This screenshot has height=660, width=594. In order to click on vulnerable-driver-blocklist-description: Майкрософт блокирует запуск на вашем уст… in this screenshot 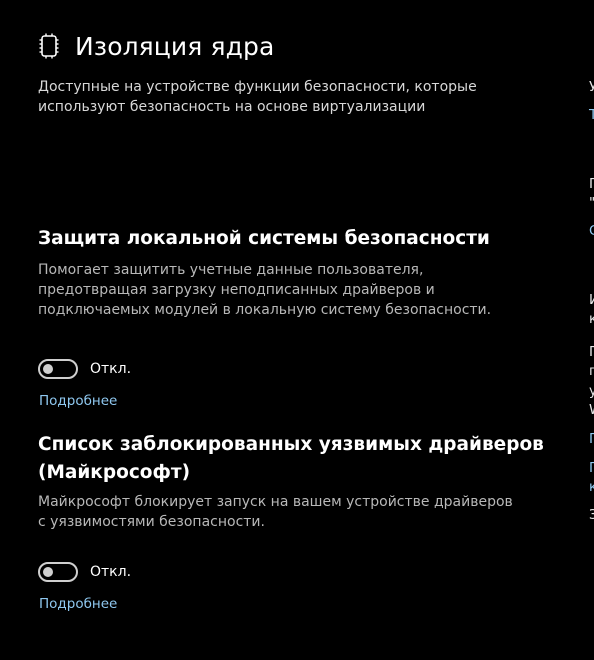, I will do `click(275, 512)`.